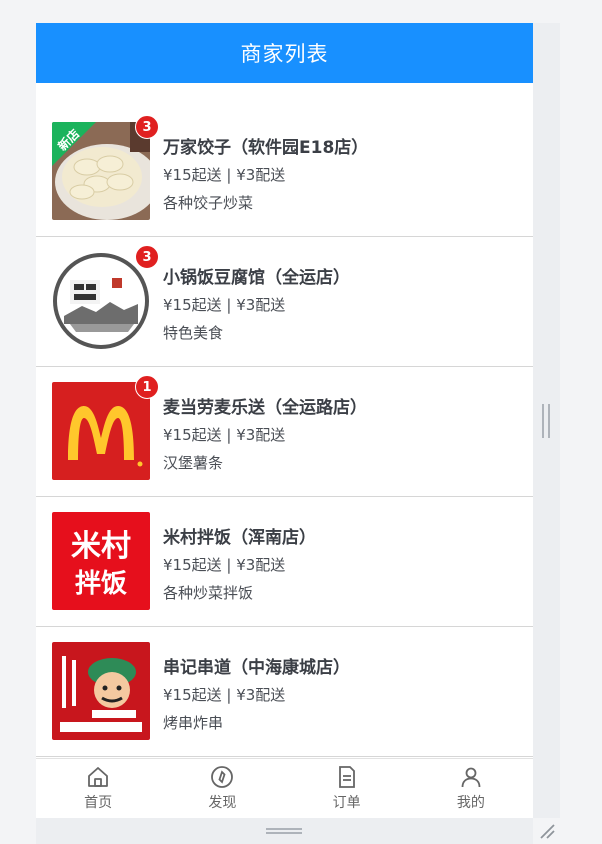  Describe the element at coordinates (546, 421) in the screenshot. I see `vertical-resize-handle` at that location.